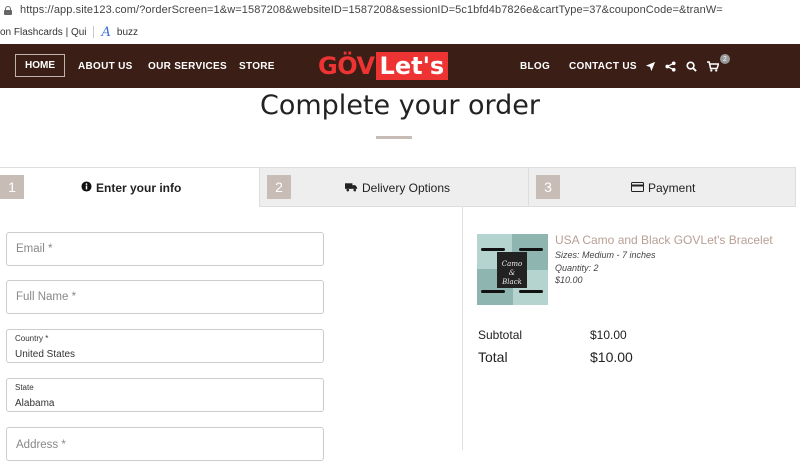 Image resolution: width=800 pixels, height=461 pixels. I want to click on buzz-bookmark-icon: A, so click(106, 32).